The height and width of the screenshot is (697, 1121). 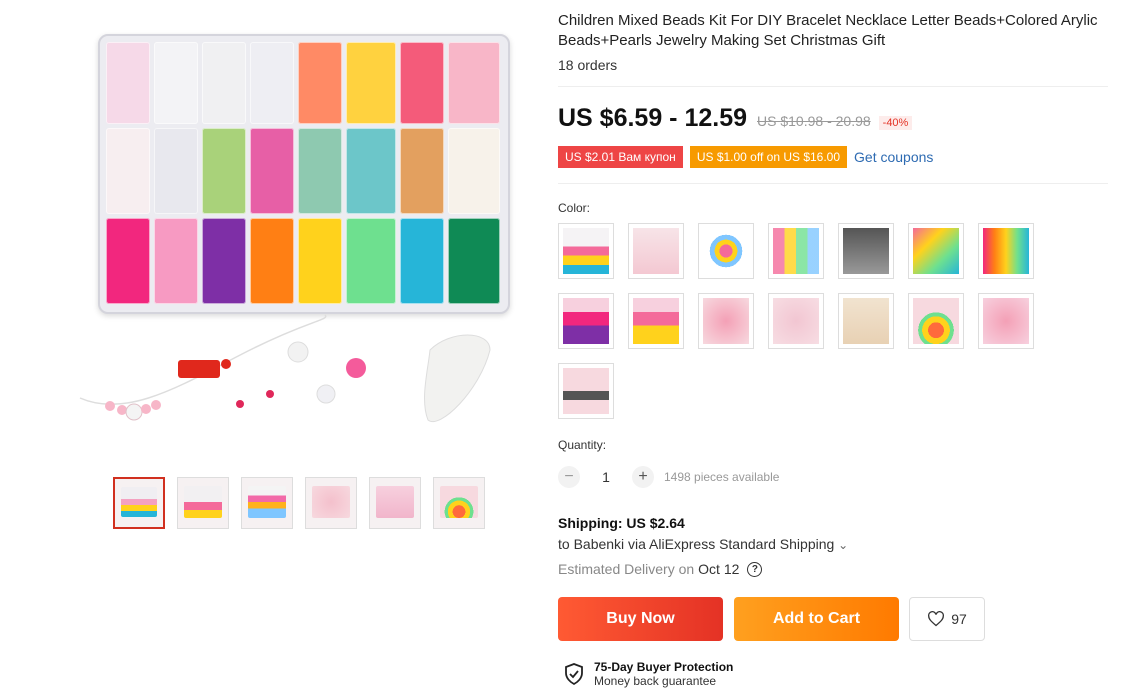 What do you see at coordinates (588, 65) in the screenshot?
I see `order-count: 18 orders` at bounding box center [588, 65].